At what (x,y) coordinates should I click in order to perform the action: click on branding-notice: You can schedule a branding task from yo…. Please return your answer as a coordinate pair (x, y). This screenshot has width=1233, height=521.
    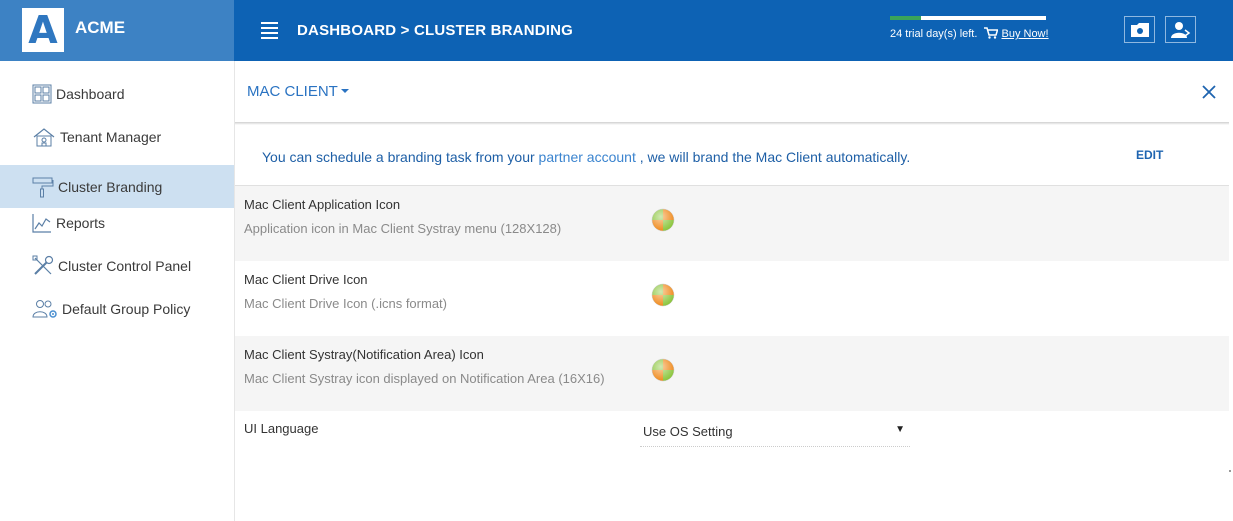
    Looking at the image, I should click on (586, 157).